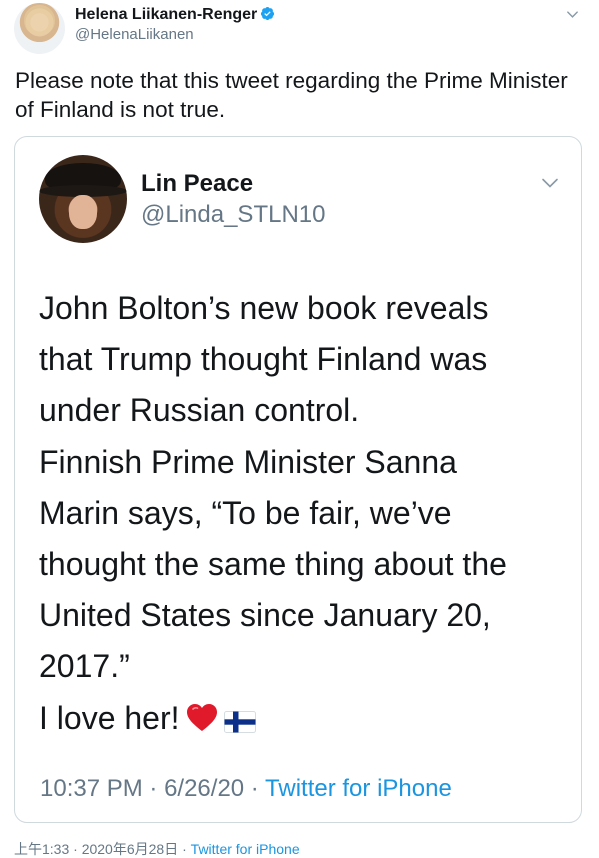 Image resolution: width=599 pixels, height=858 pixels. I want to click on tweet-time: 上午1:33, so click(41, 849).